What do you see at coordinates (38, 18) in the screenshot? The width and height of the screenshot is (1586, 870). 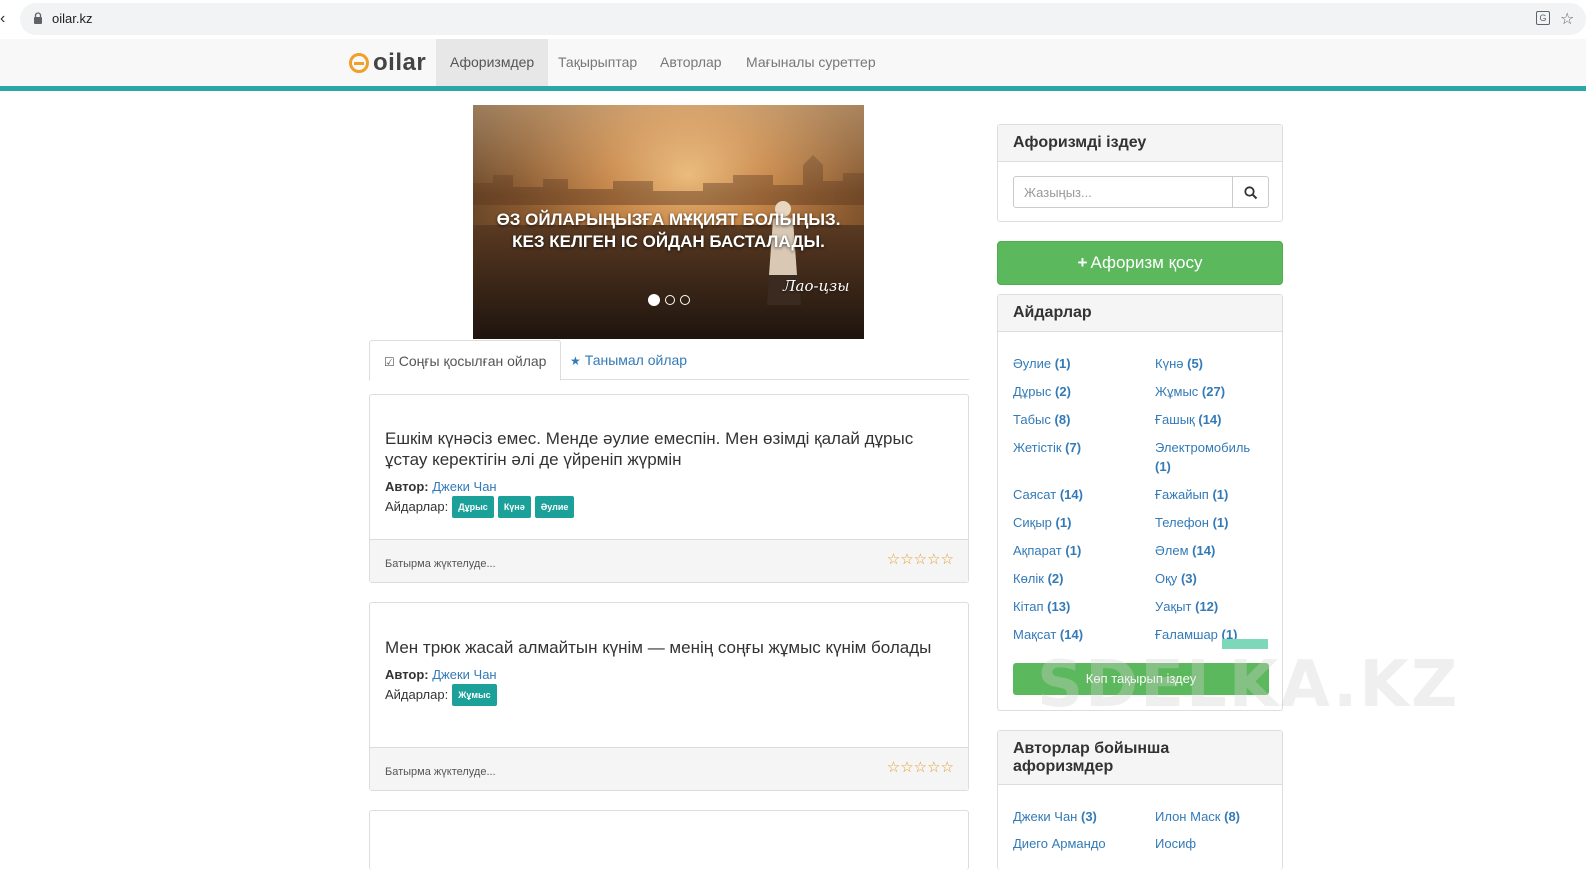 I see `lock-icon` at bounding box center [38, 18].